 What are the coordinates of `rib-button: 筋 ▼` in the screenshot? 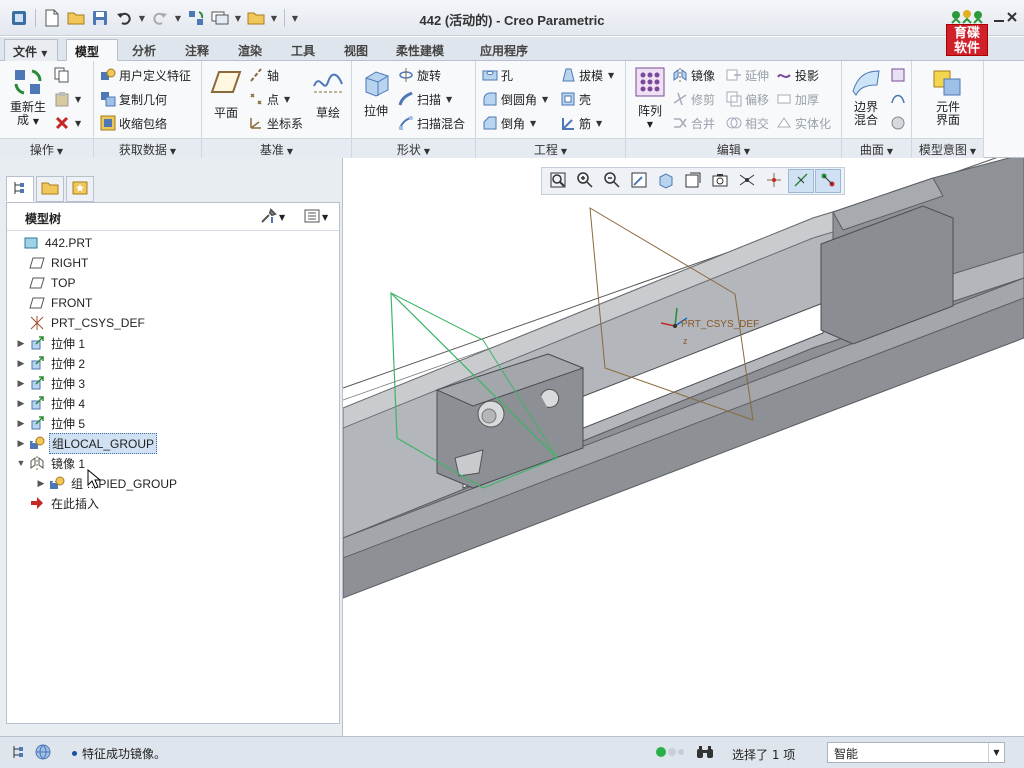 It's located at (581, 123).